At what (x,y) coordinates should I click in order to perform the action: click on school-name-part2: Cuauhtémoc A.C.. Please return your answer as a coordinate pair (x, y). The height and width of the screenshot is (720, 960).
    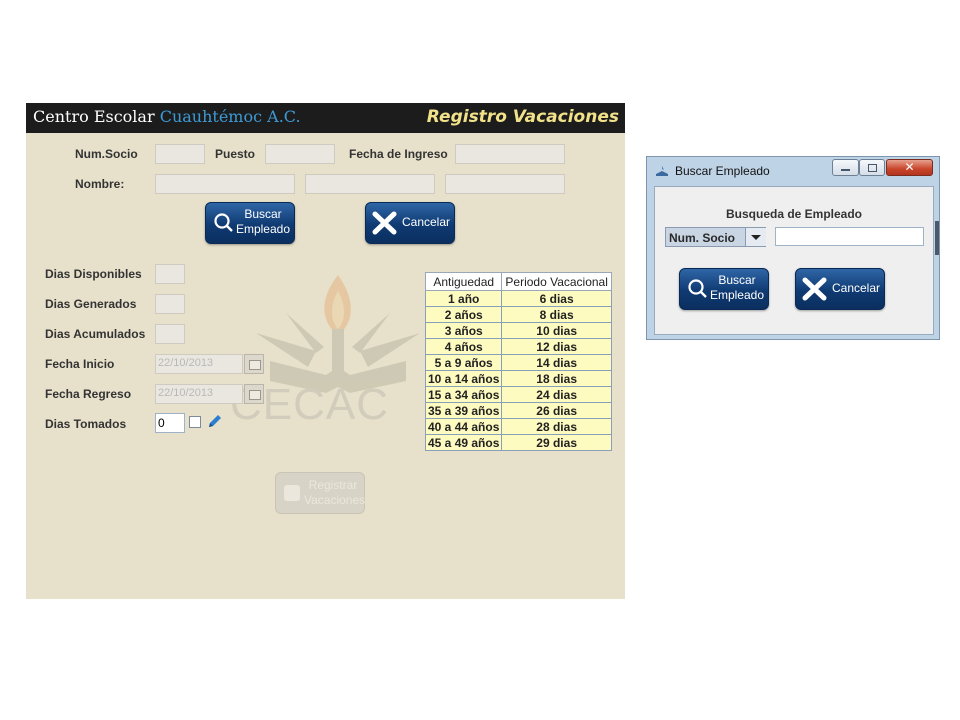
    Looking at the image, I should click on (230, 116).